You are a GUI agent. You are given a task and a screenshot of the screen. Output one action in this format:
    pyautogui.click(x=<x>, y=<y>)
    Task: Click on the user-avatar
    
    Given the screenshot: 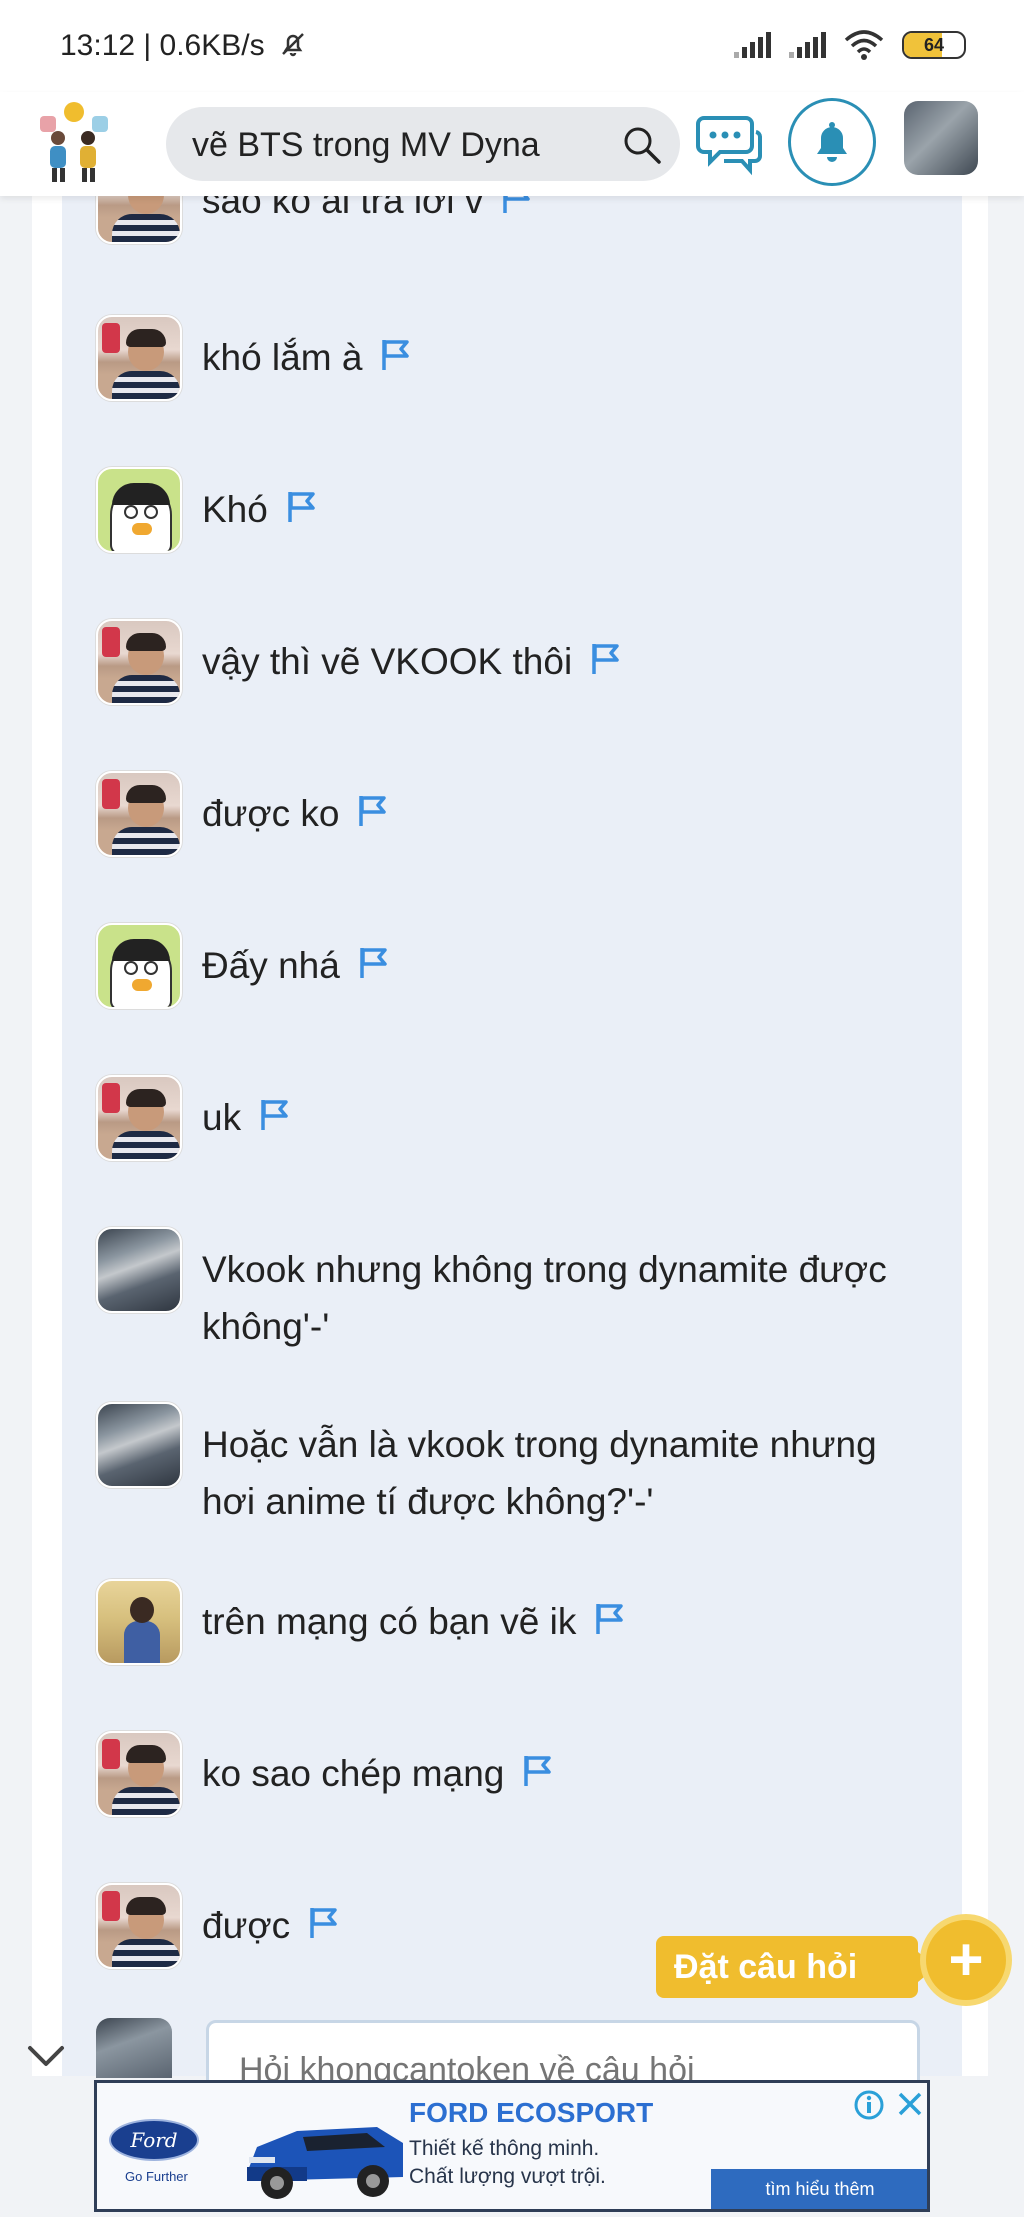 What is the action you would take?
    pyautogui.click(x=941, y=138)
    